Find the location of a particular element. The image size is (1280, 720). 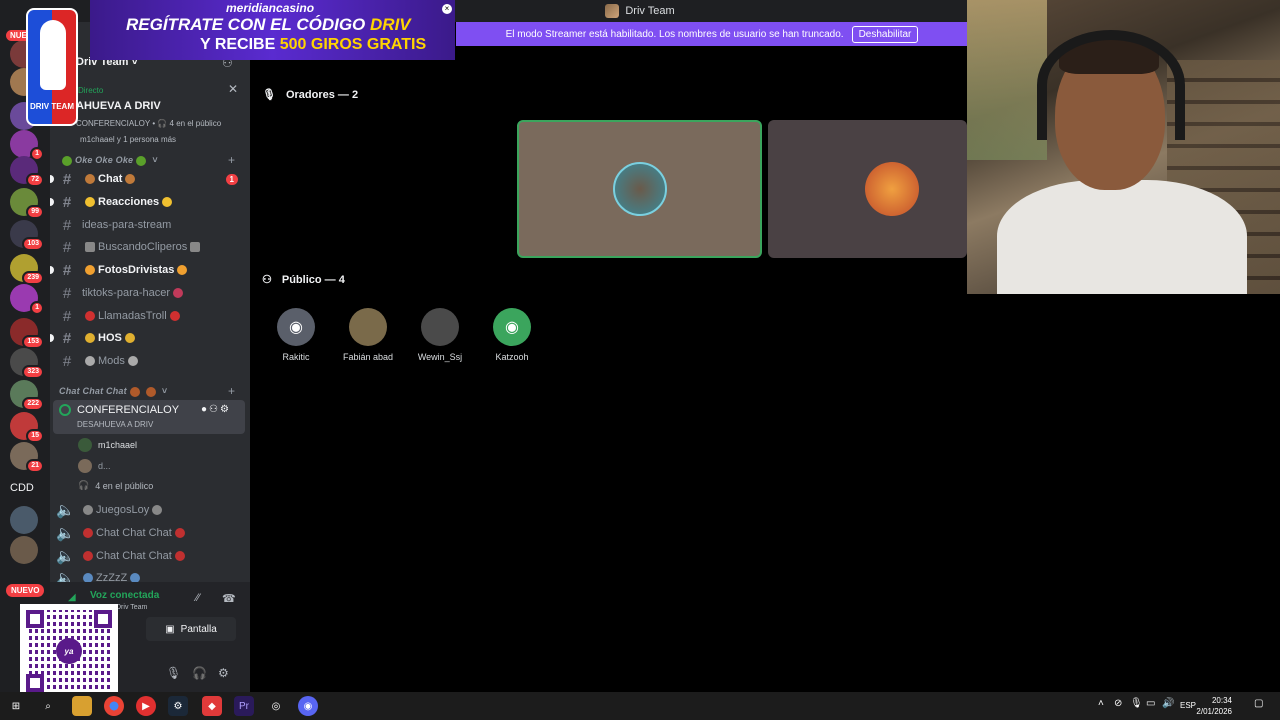

discord-icon: ◉ is located at coordinates (296, 327).